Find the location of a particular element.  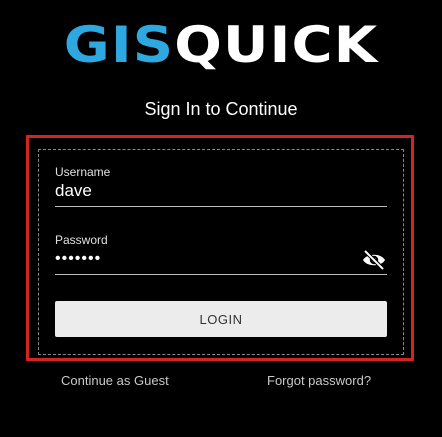

app-logo: GISQUICK is located at coordinates (221, 45).